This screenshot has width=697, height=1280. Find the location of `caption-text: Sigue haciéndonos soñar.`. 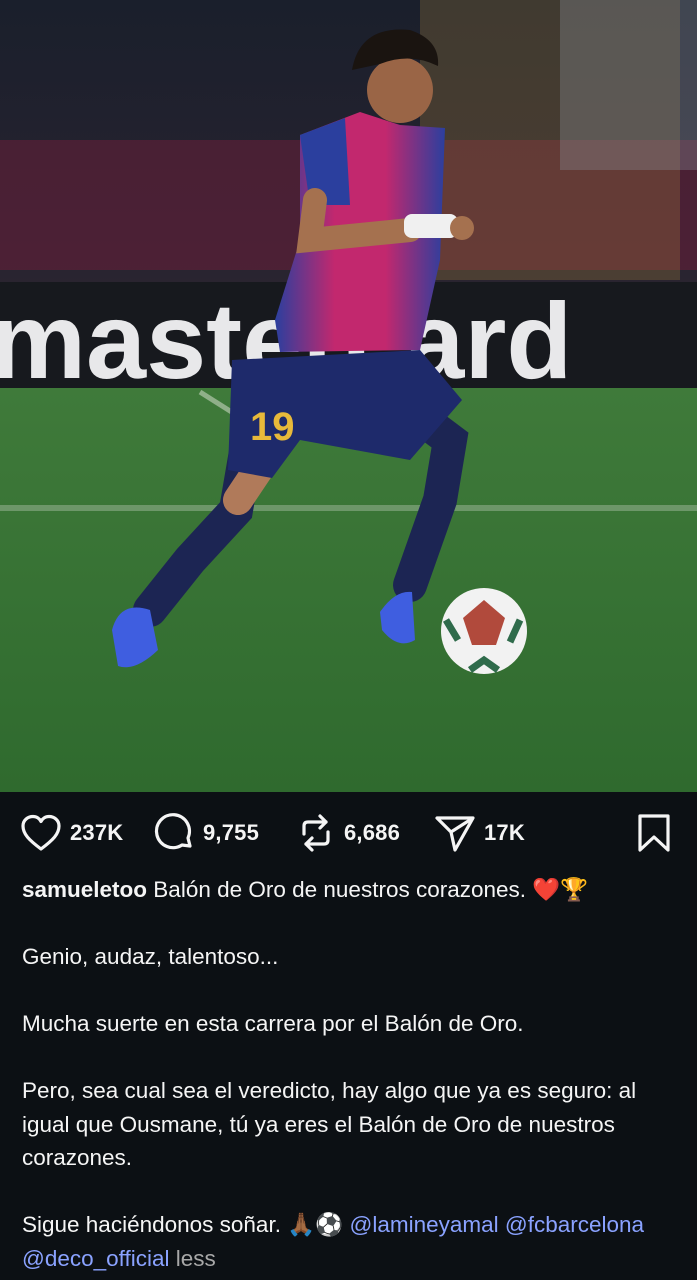

caption-text: Sigue haciéndonos soñar. is located at coordinates (155, 1224).